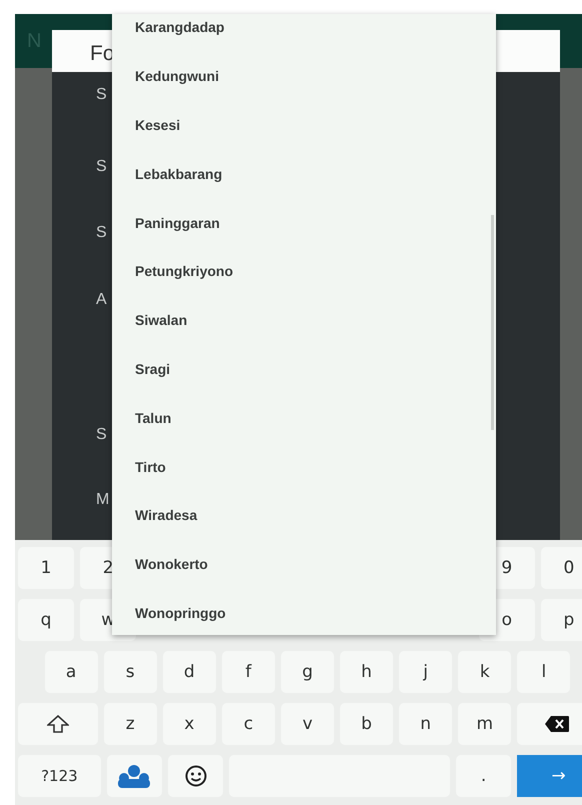 The image size is (582, 805). What do you see at coordinates (485, 724) in the screenshot?
I see `keyboard-key: m` at bounding box center [485, 724].